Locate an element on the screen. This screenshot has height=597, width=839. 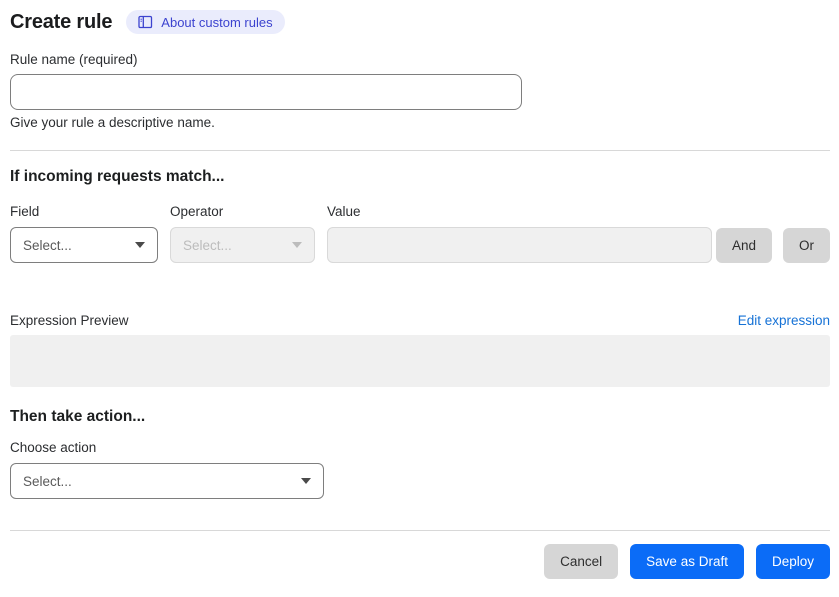
save-as-draft-button: Save as Draft is located at coordinates (687, 561).